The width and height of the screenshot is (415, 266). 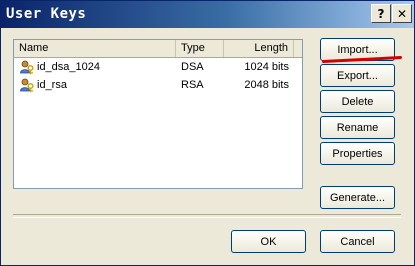 What do you see at coordinates (266, 67) in the screenshot?
I see `key-length: 1024 bits` at bounding box center [266, 67].